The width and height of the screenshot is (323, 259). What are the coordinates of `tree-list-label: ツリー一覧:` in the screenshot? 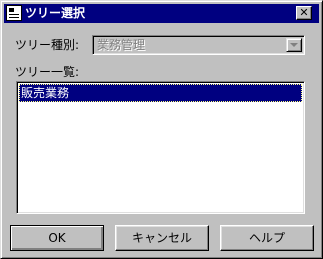 It's located at (47, 72).